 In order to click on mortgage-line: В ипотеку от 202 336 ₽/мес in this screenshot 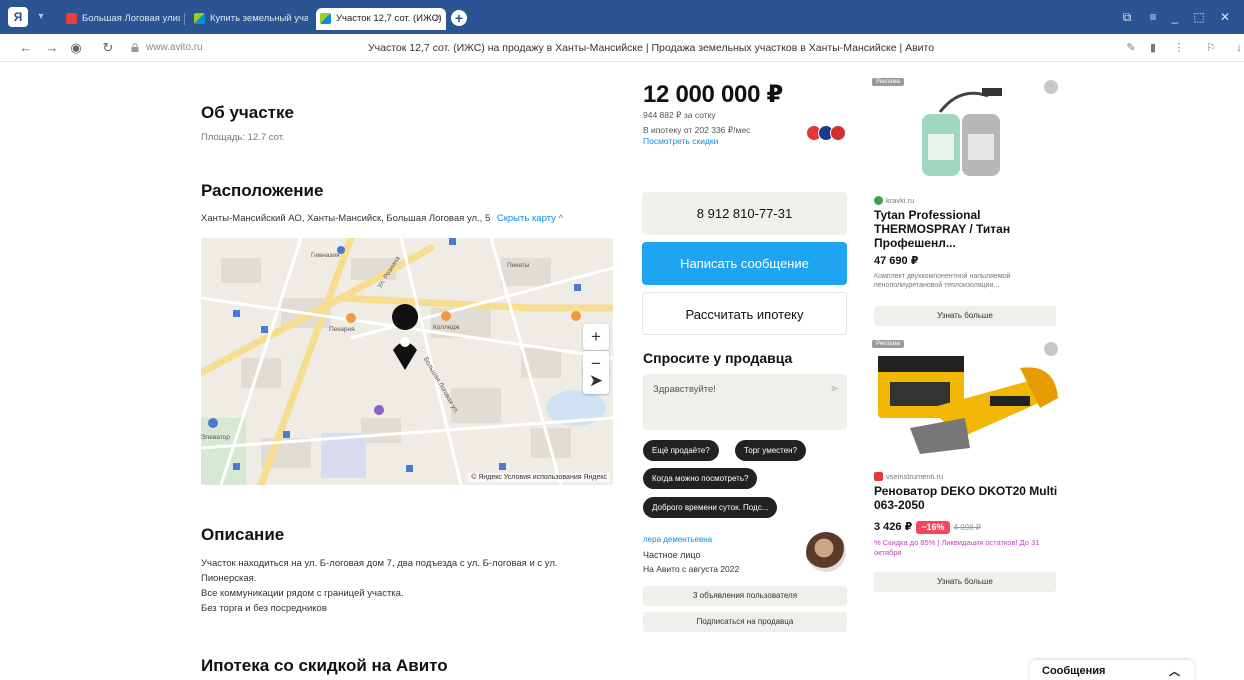, I will do `click(697, 130)`.